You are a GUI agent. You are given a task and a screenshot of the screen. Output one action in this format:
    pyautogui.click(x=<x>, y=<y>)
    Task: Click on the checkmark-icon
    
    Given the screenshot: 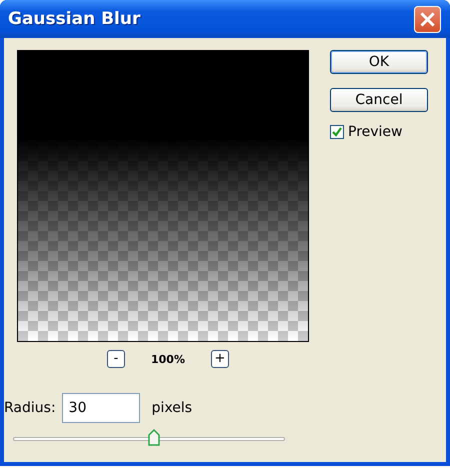 What is the action you would take?
    pyautogui.click(x=337, y=132)
    